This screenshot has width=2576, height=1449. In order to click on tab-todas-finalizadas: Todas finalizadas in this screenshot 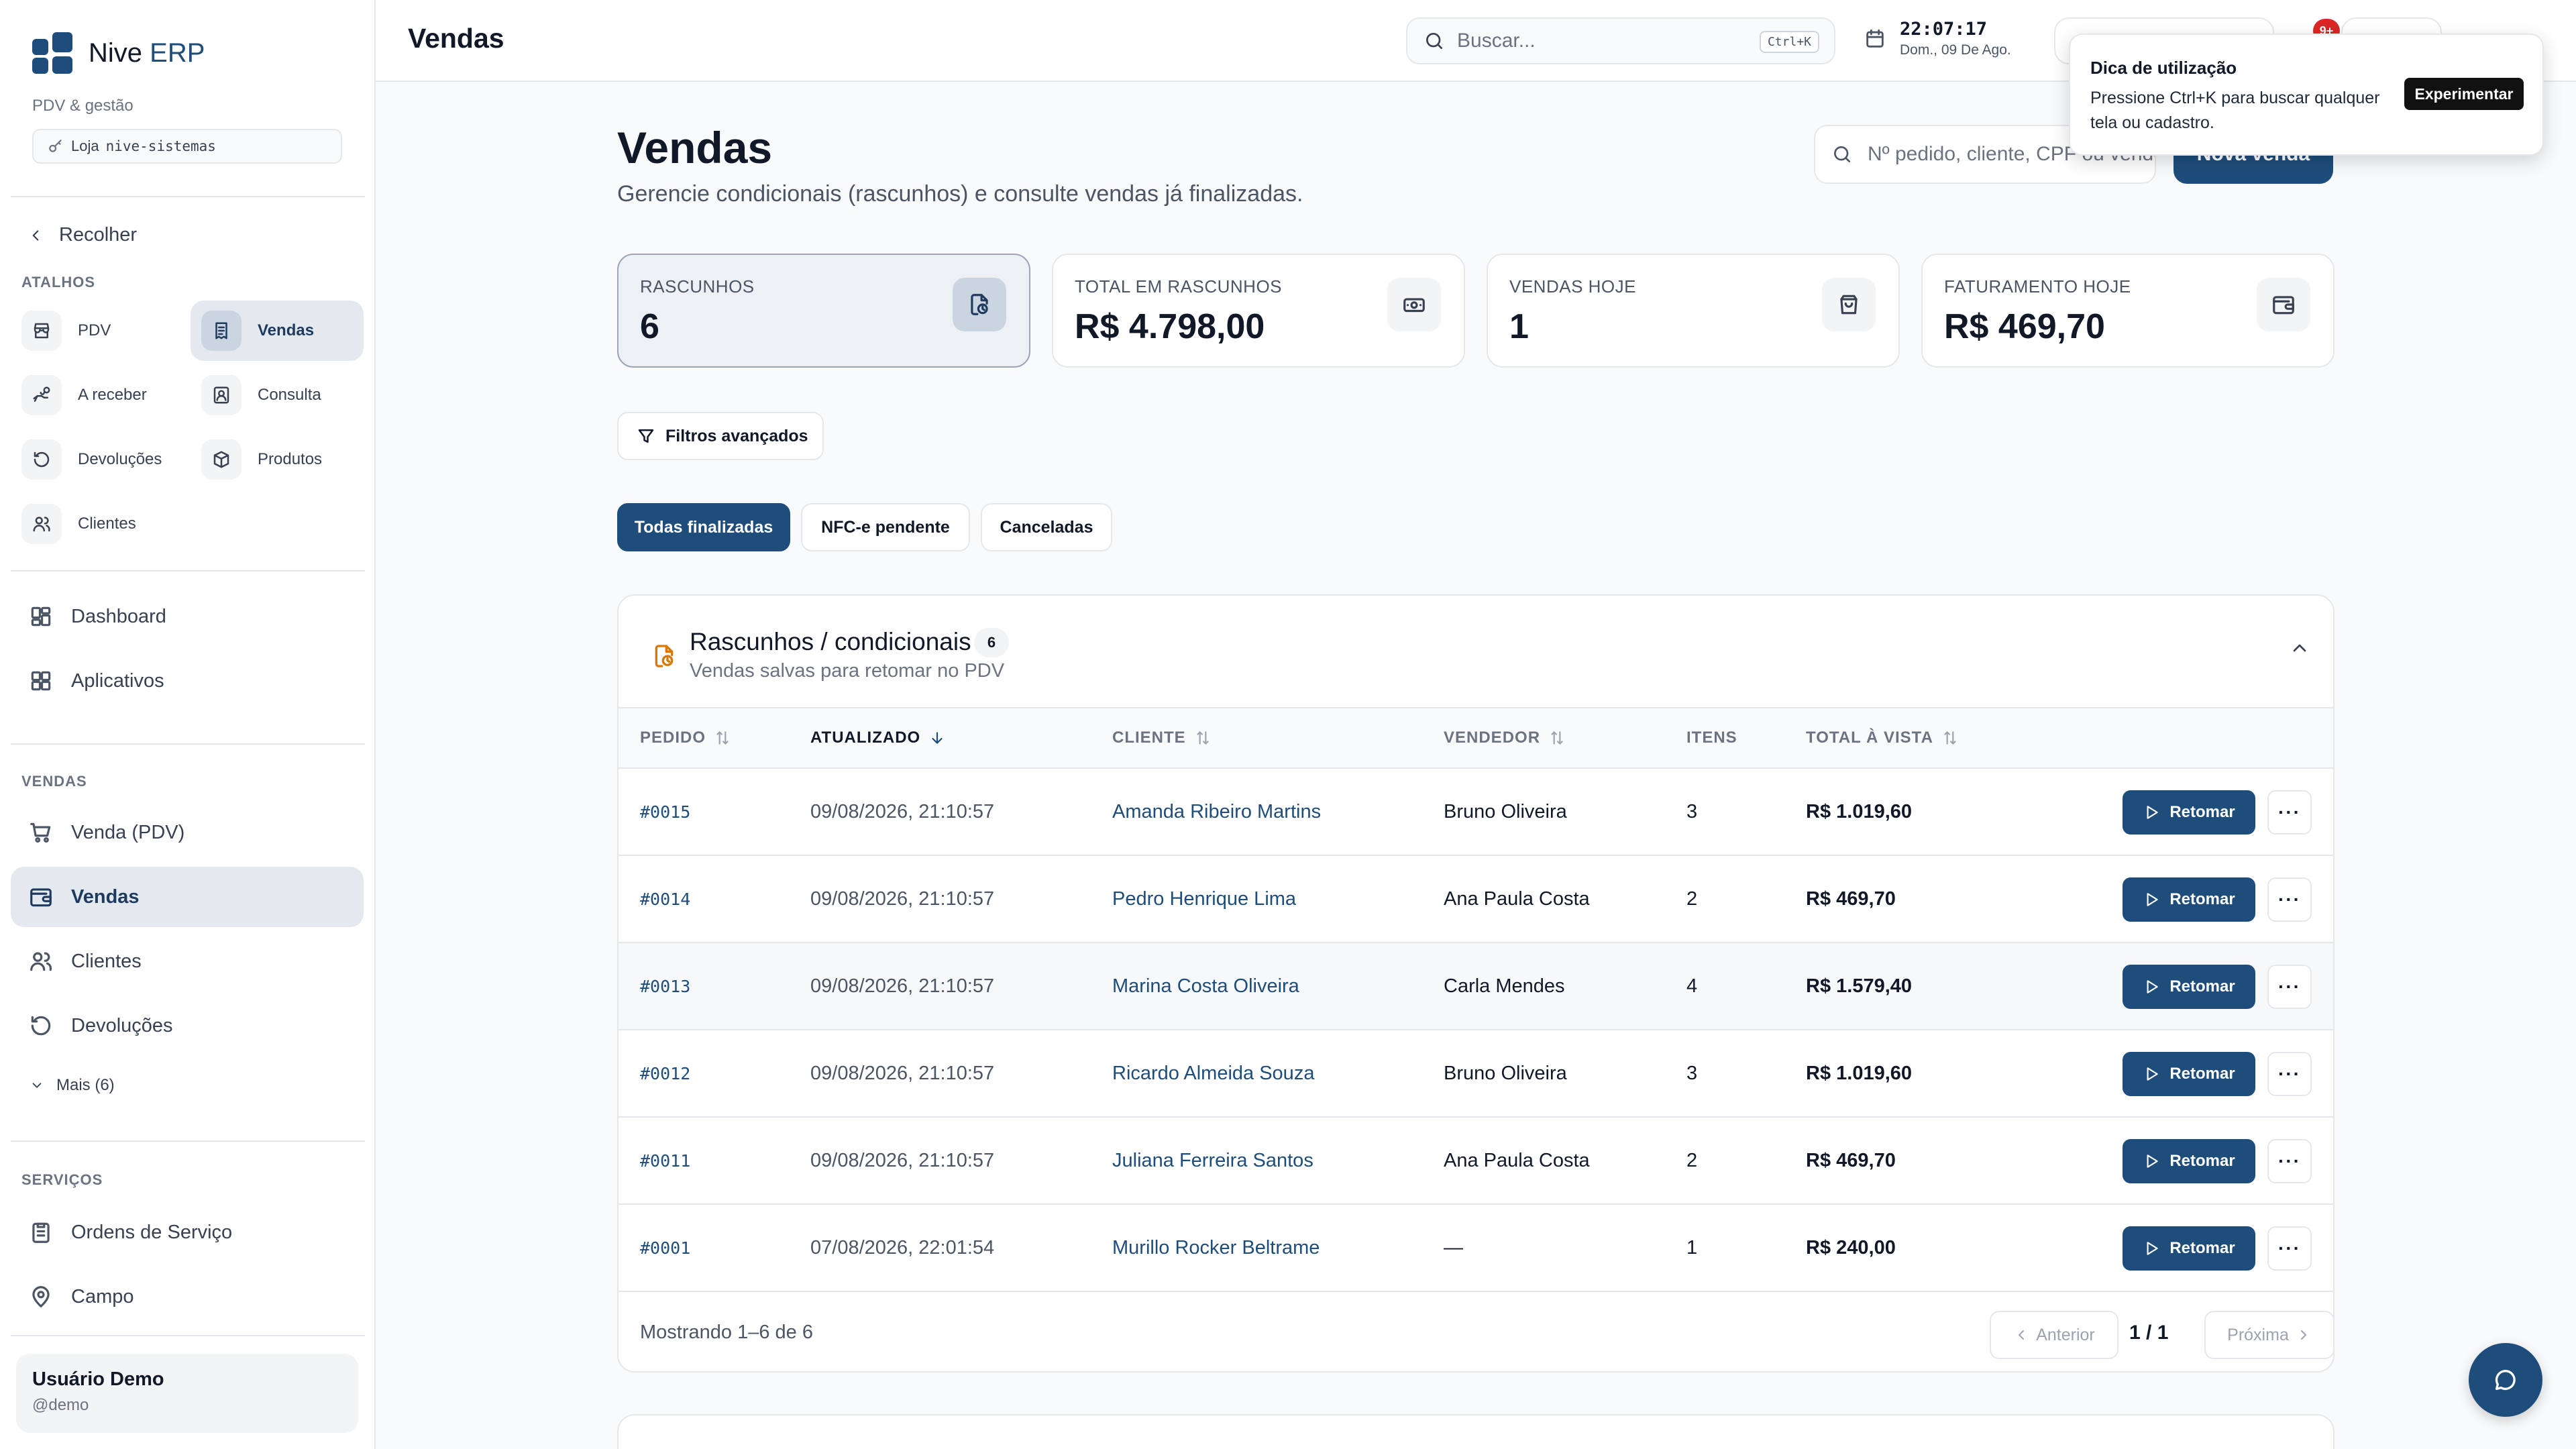, I will do `click(703, 527)`.